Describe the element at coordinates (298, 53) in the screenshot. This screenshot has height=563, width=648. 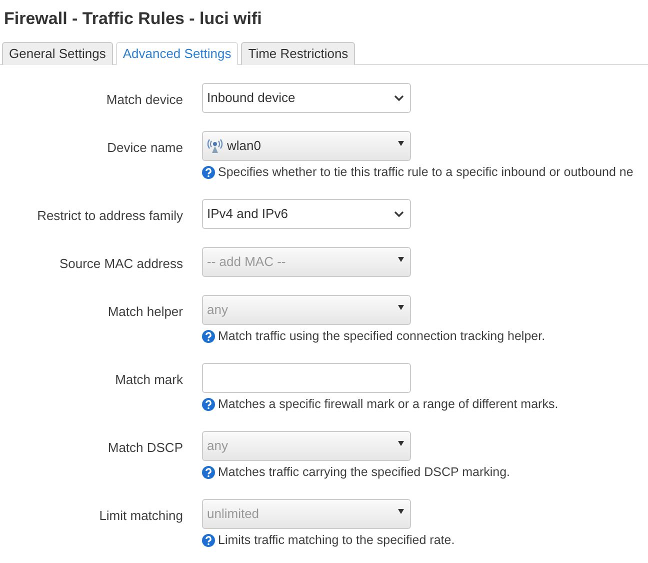
I see `tab: Time Restrictions` at that location.